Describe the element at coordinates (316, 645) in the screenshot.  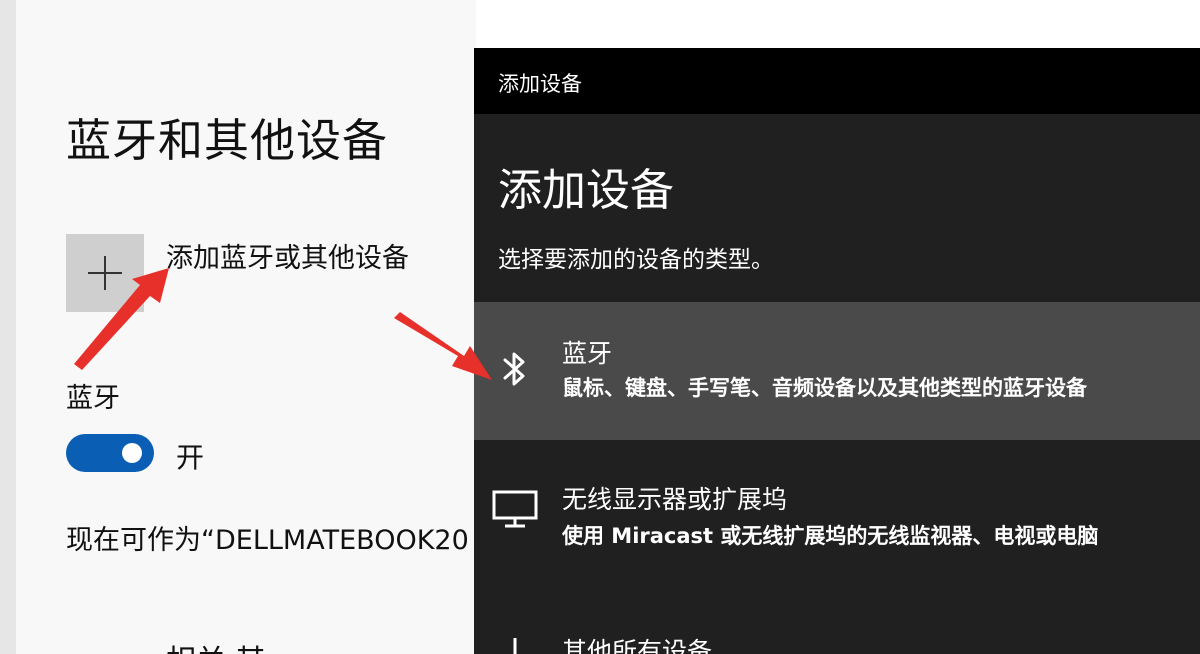
I see `related-settings-heading: 相关 其` at that location.